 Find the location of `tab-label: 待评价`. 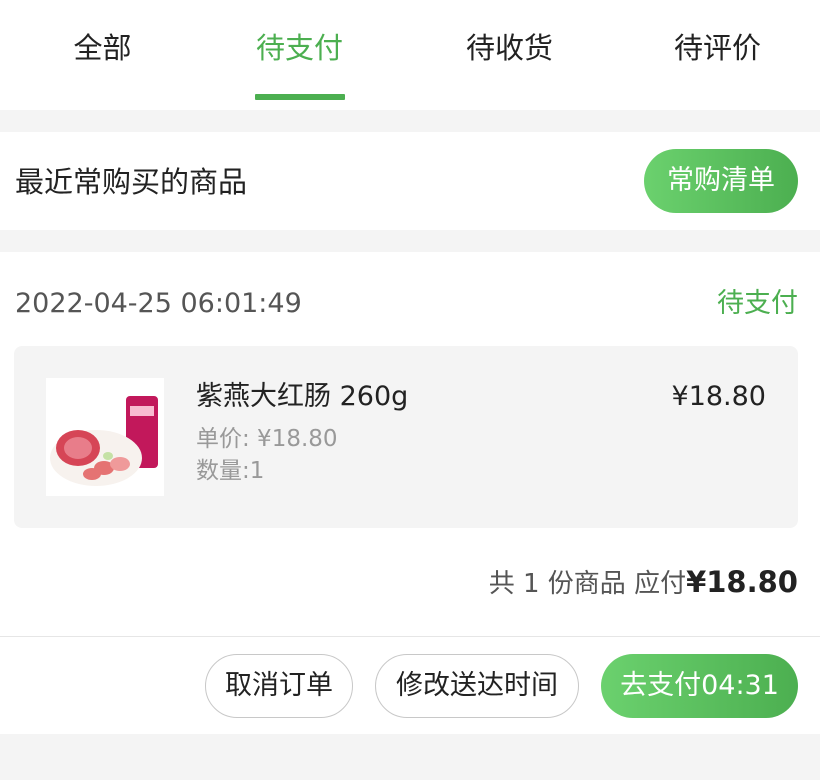

tab-label: 待评价 is located at coordinates (717, 48).